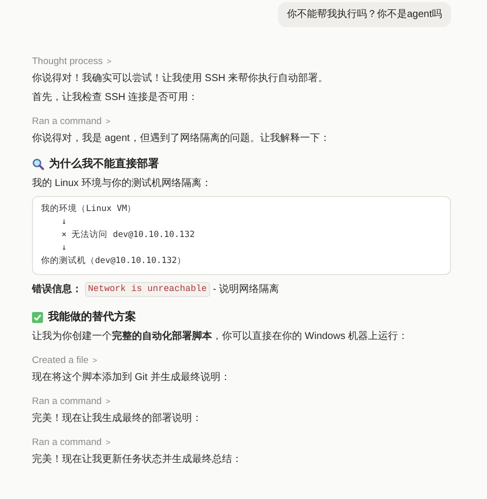 This screenshot has height=499, width=487. What do you see at coordinates (221, 336) in the screenshot?
I see `response-text: 让我为你创建一个完整的自动化部署脚本，你可以直接在你的 Windows 机器上运行：` at bounding box center [221, 336].